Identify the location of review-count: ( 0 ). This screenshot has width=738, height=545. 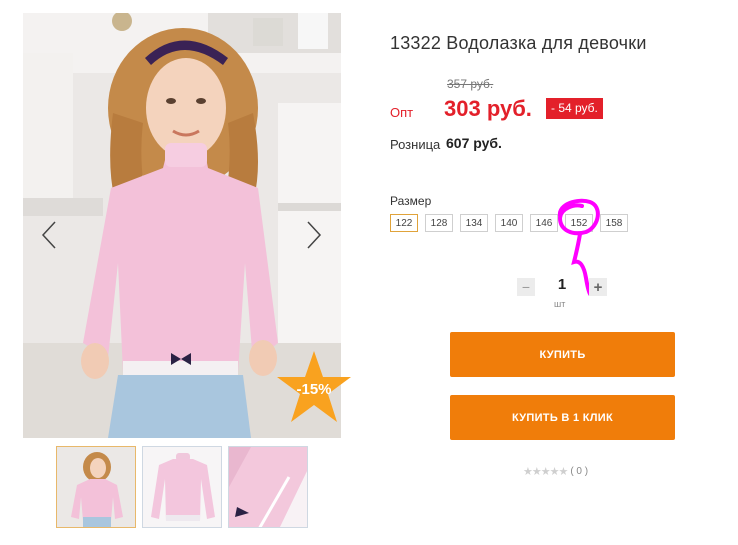
(579, 471).